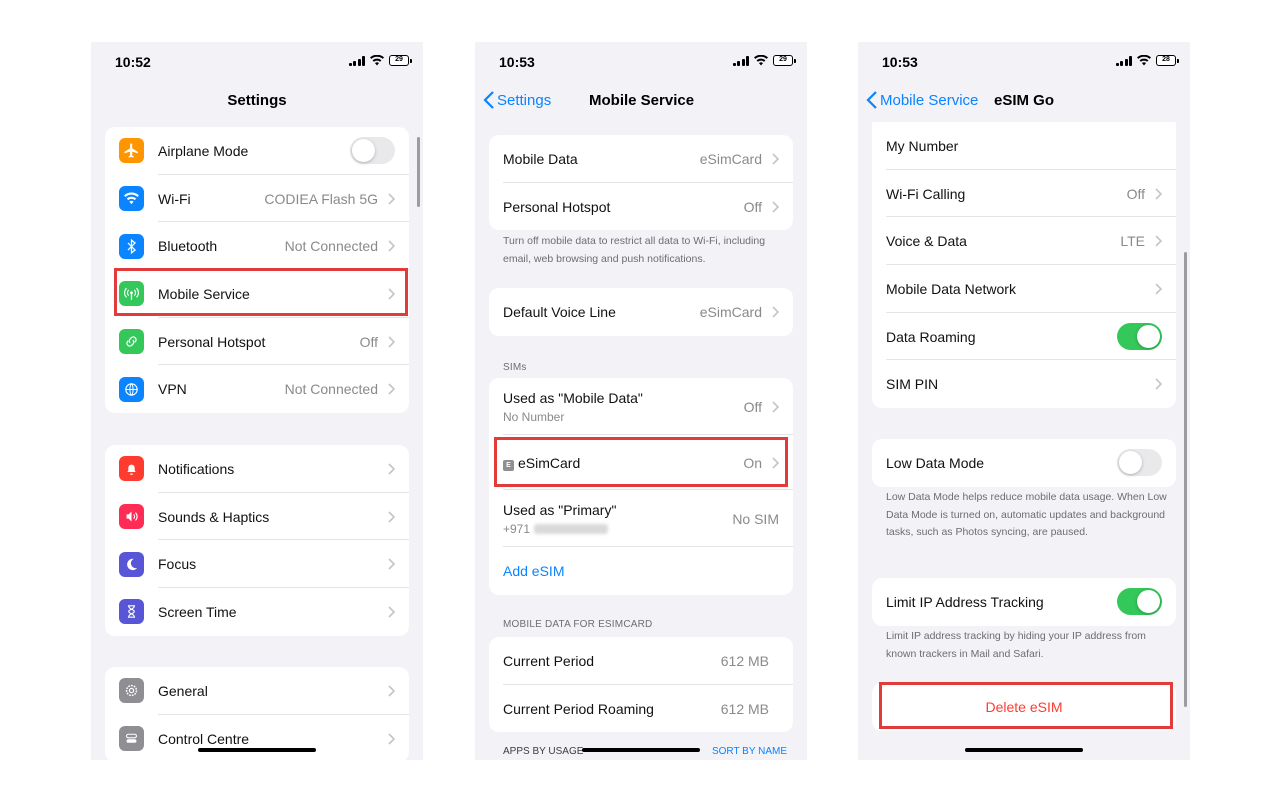 Image resolution: width=1280 pixels, height=800 pixels. I want to click on row-label: Mobile Service, so click(204, 293).